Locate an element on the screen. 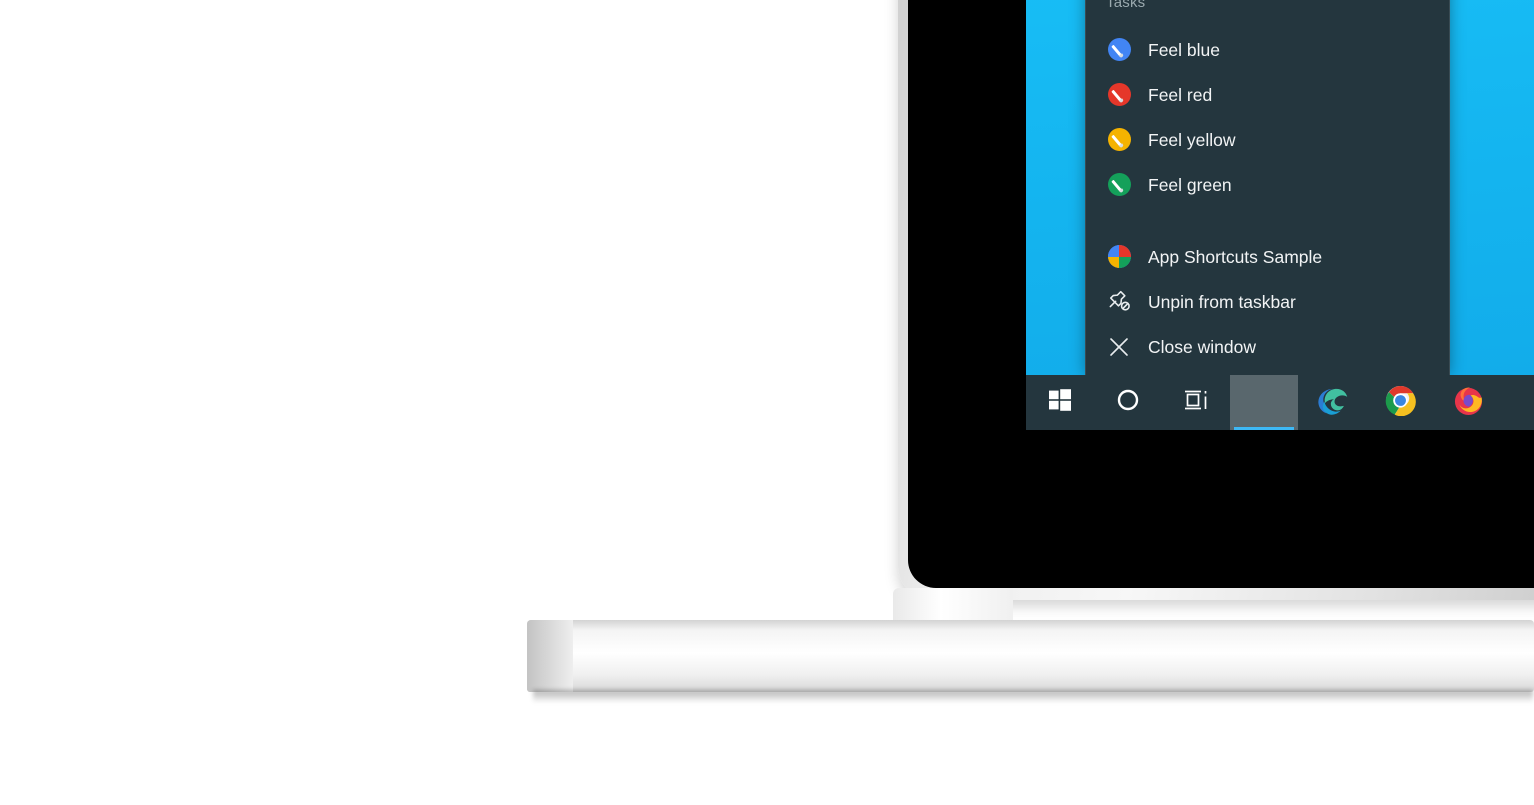 The width and height of the screenshot is (1534, 805). paint-brush-blue-icon is located at coordinates (1119, 50).